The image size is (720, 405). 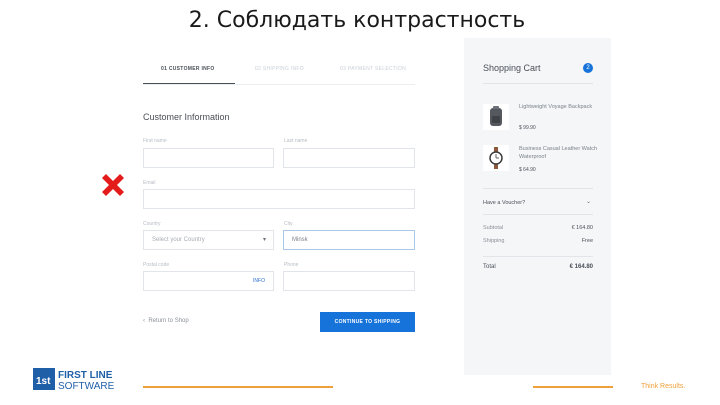 What do you see at coordinates (279, 84) in the screenshot?
I see `steps-divider` at bounding box center [279, 84].